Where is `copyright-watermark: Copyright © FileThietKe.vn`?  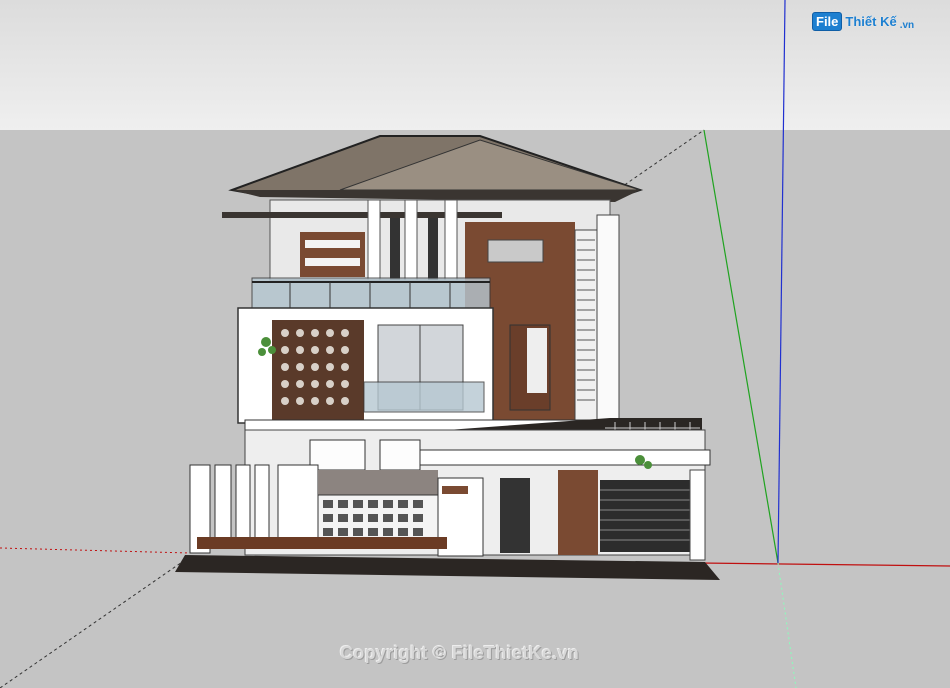
copyright-watermark: Copyright © FileThietKe.vn is located at coordinates (460, 653).